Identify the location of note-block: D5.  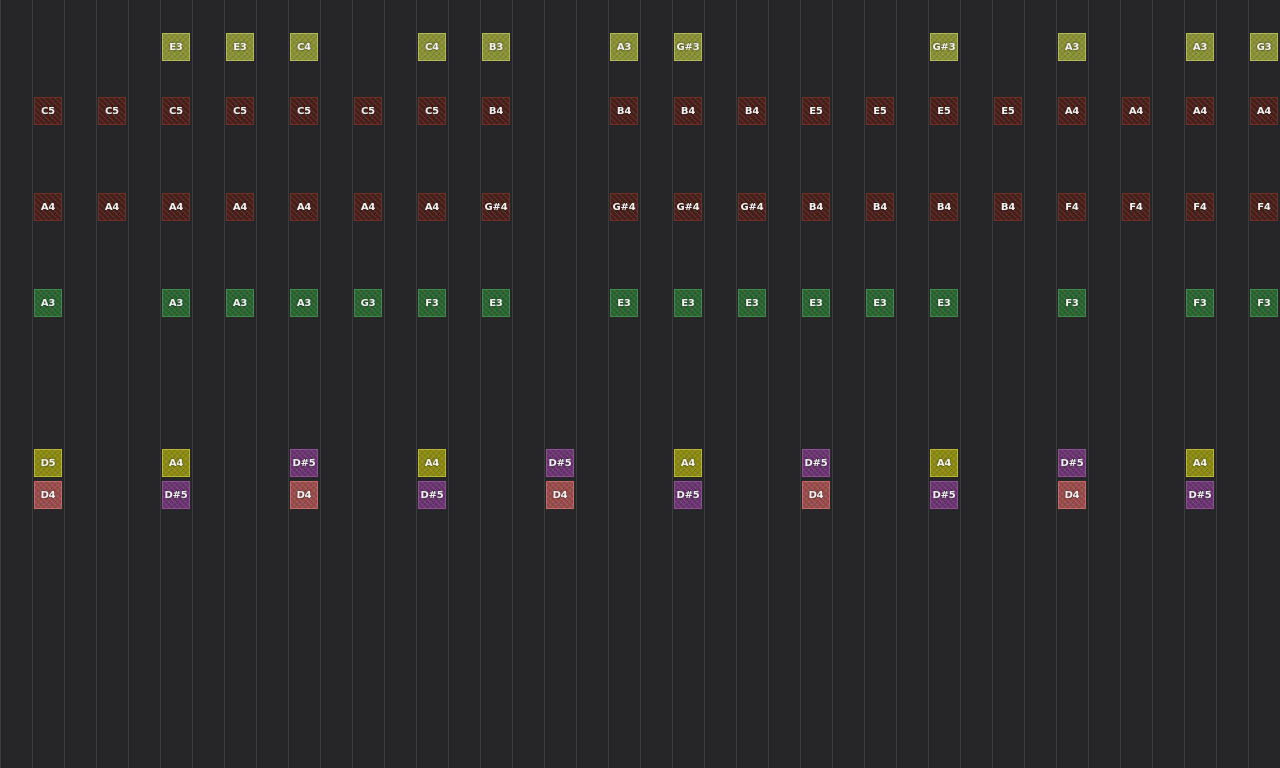
(48, 463).